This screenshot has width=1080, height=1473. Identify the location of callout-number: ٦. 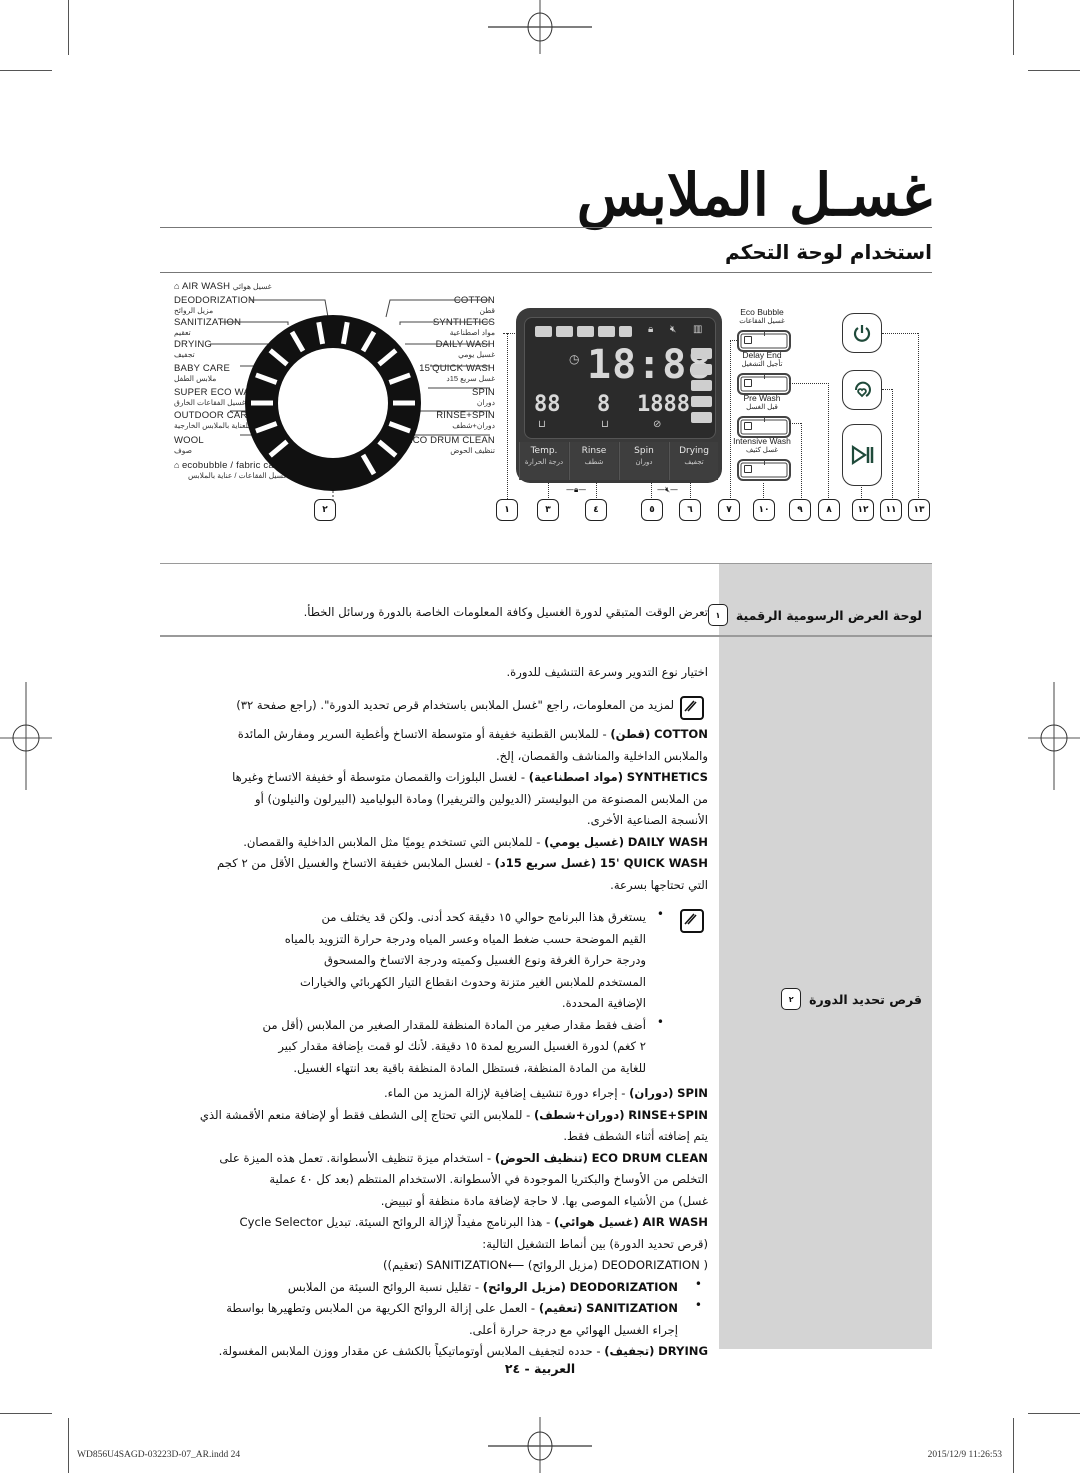
(690, 510).